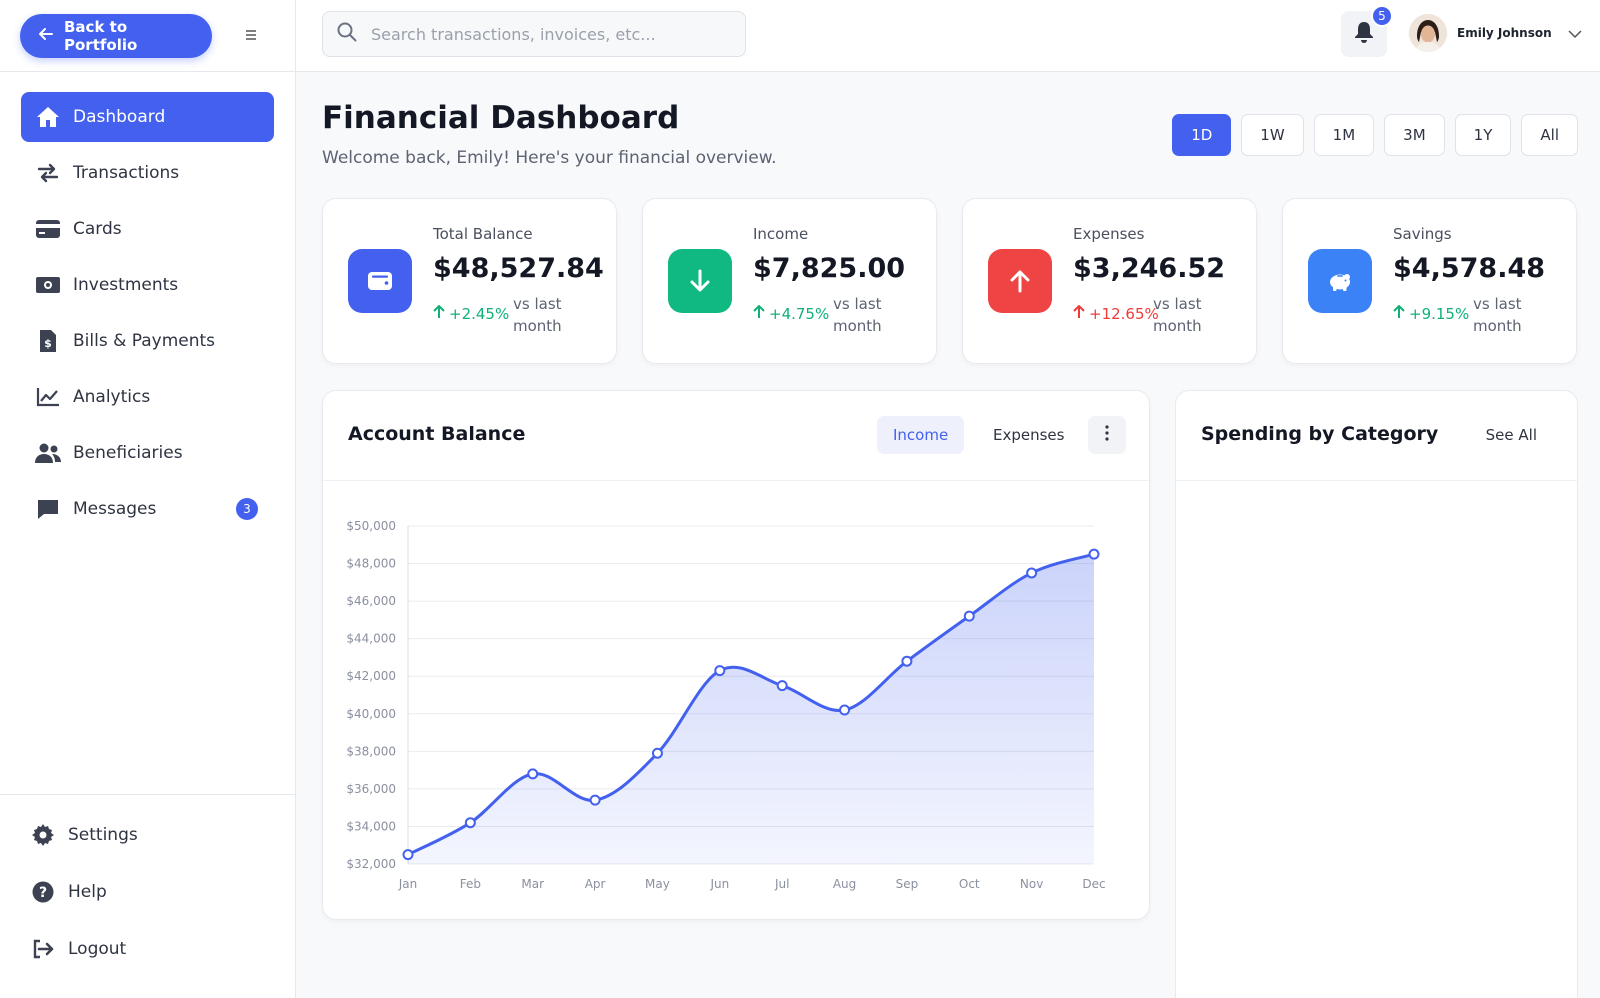  What do you see at coordinates (43, 892) in the screenshot?
I see `help-icon: ?` at bounding box center [43, 892].